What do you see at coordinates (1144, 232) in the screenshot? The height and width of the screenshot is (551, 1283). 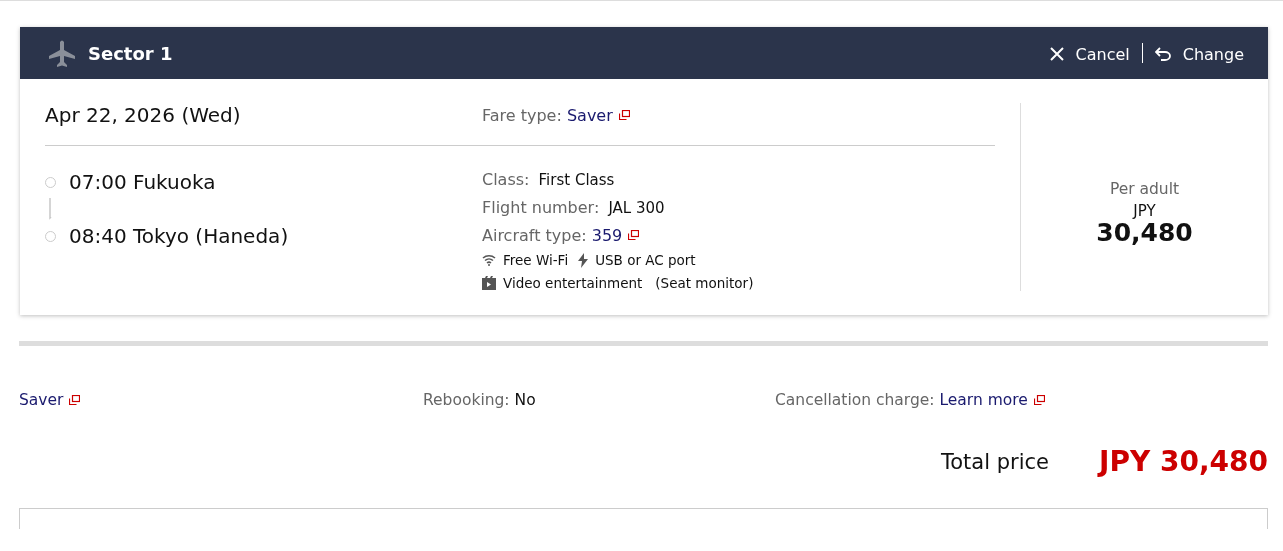 I see `price-amount: 30,480` at bounding box center [1144, 232].